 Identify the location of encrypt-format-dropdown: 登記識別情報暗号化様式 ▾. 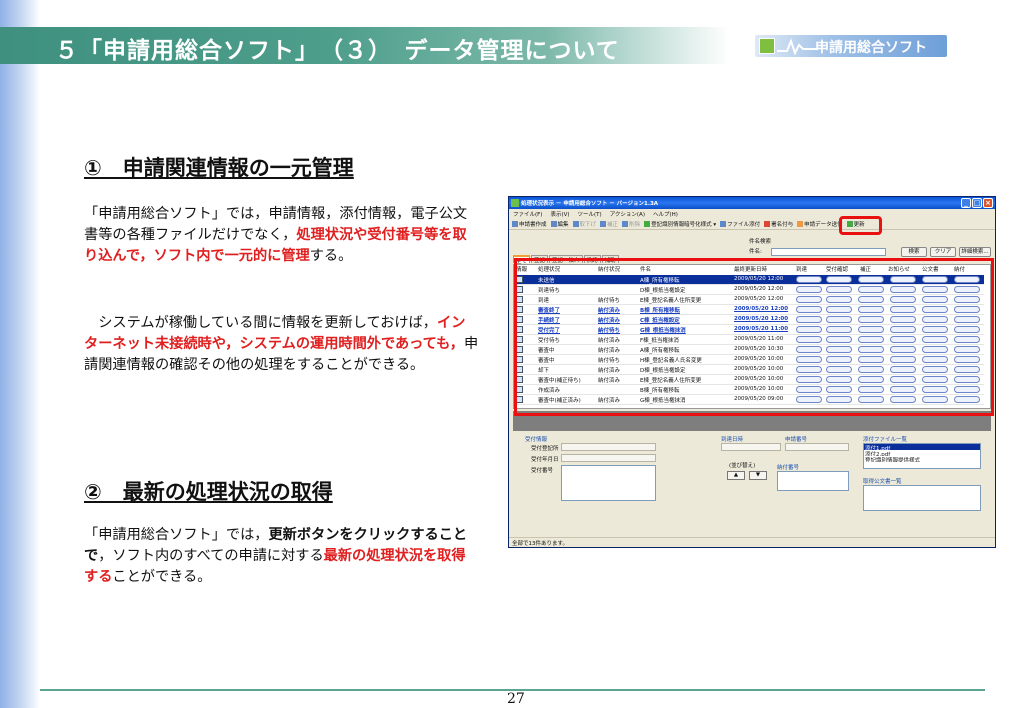
(680, 224).